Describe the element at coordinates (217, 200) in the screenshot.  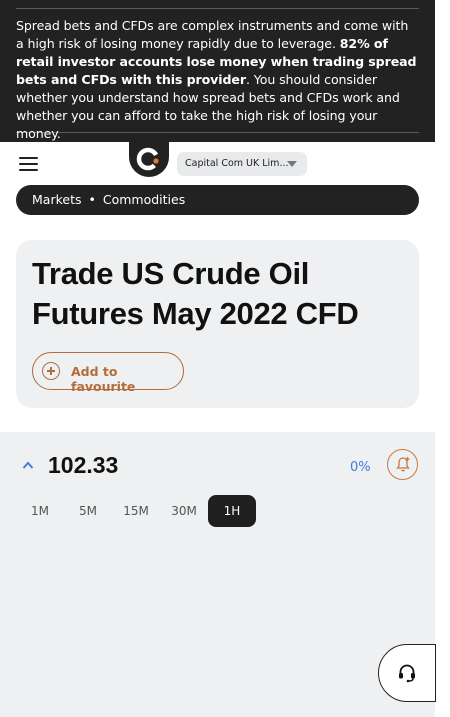
I see `breadcrumb: Markets • Commodities` at that location.